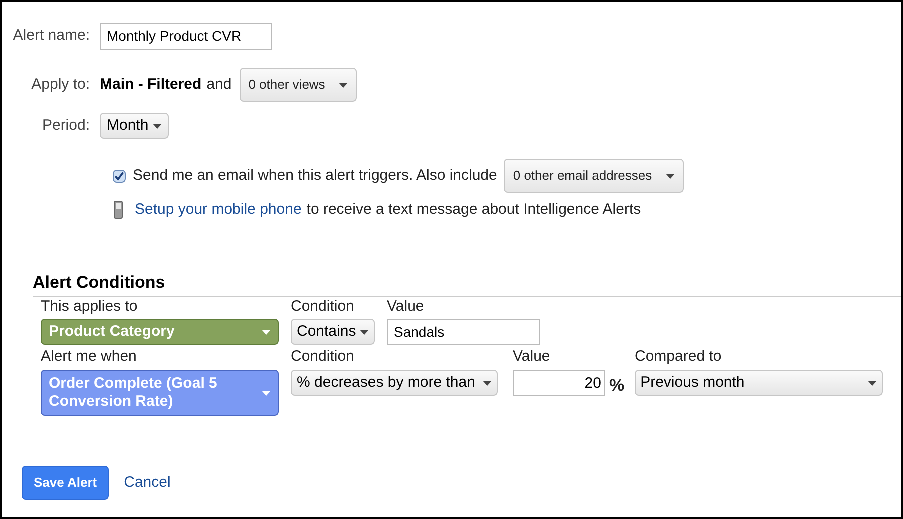  Describe the element at coordinates (60, 84) in the screenshot. I see `field-label: Apply to:` at that location.